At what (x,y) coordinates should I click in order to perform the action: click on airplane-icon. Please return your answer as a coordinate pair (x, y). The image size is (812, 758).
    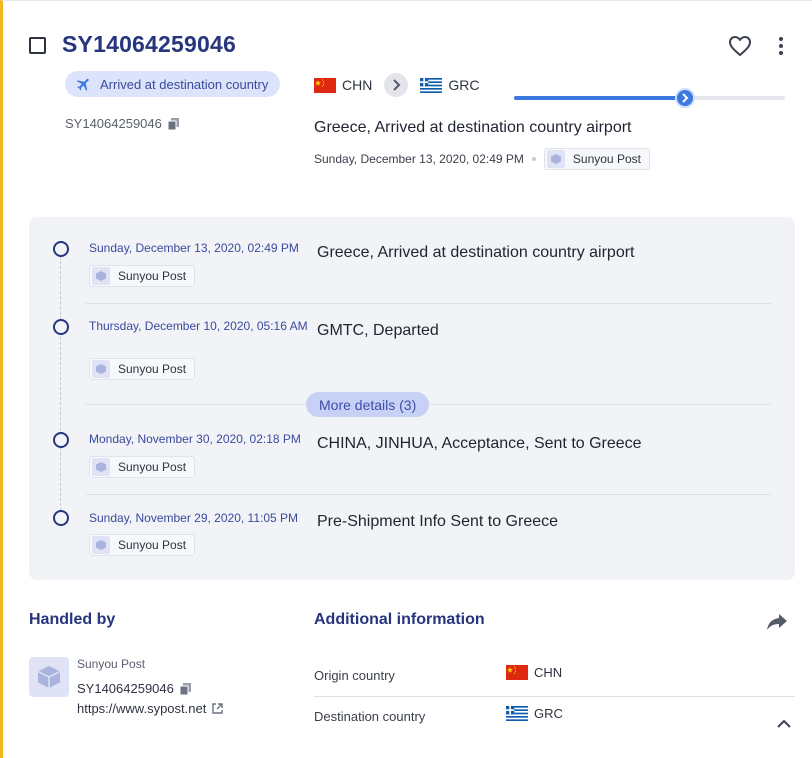
    Looking at the image, I should click on (82, 84).